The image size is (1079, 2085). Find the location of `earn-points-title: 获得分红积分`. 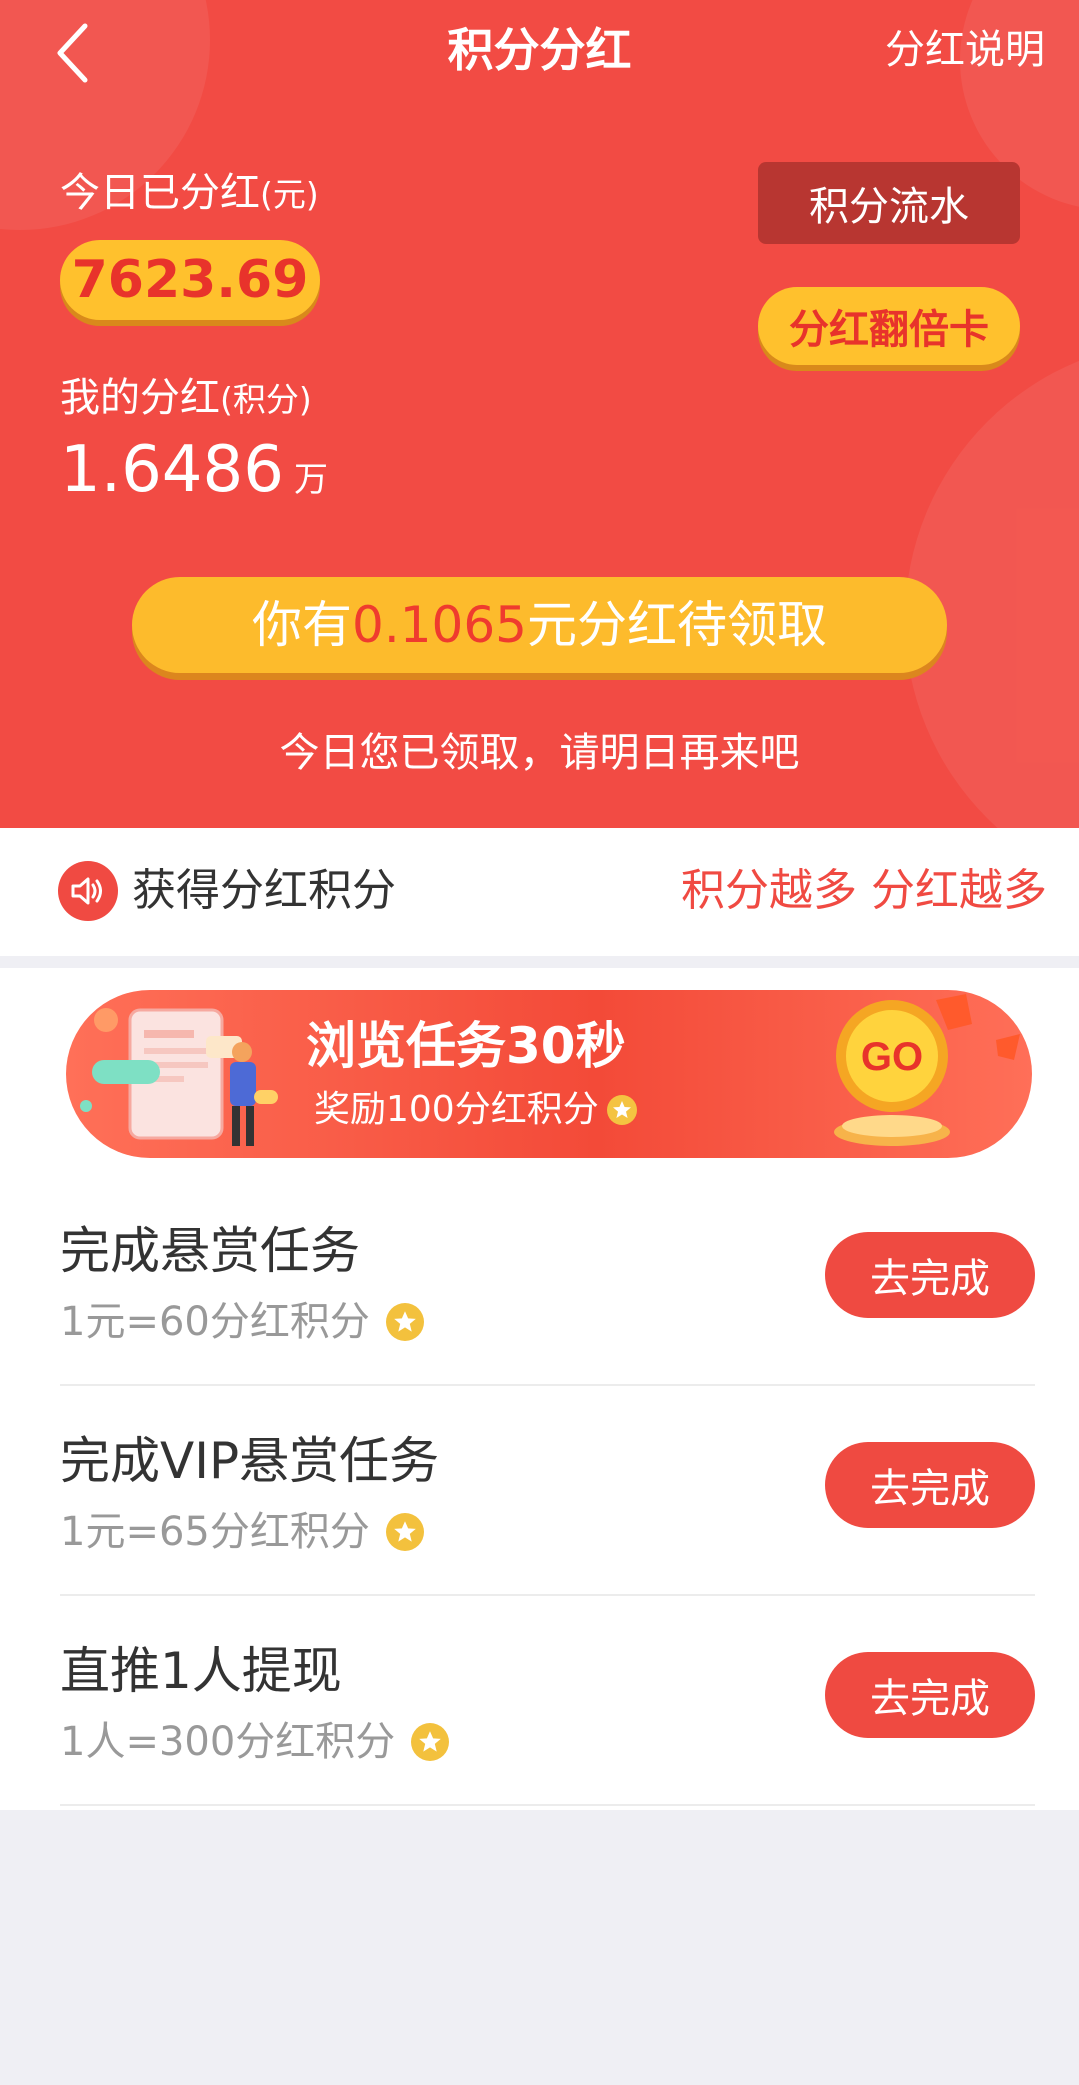

earn-points-title: 获得分红积分 is located at coordinates (264, 890).